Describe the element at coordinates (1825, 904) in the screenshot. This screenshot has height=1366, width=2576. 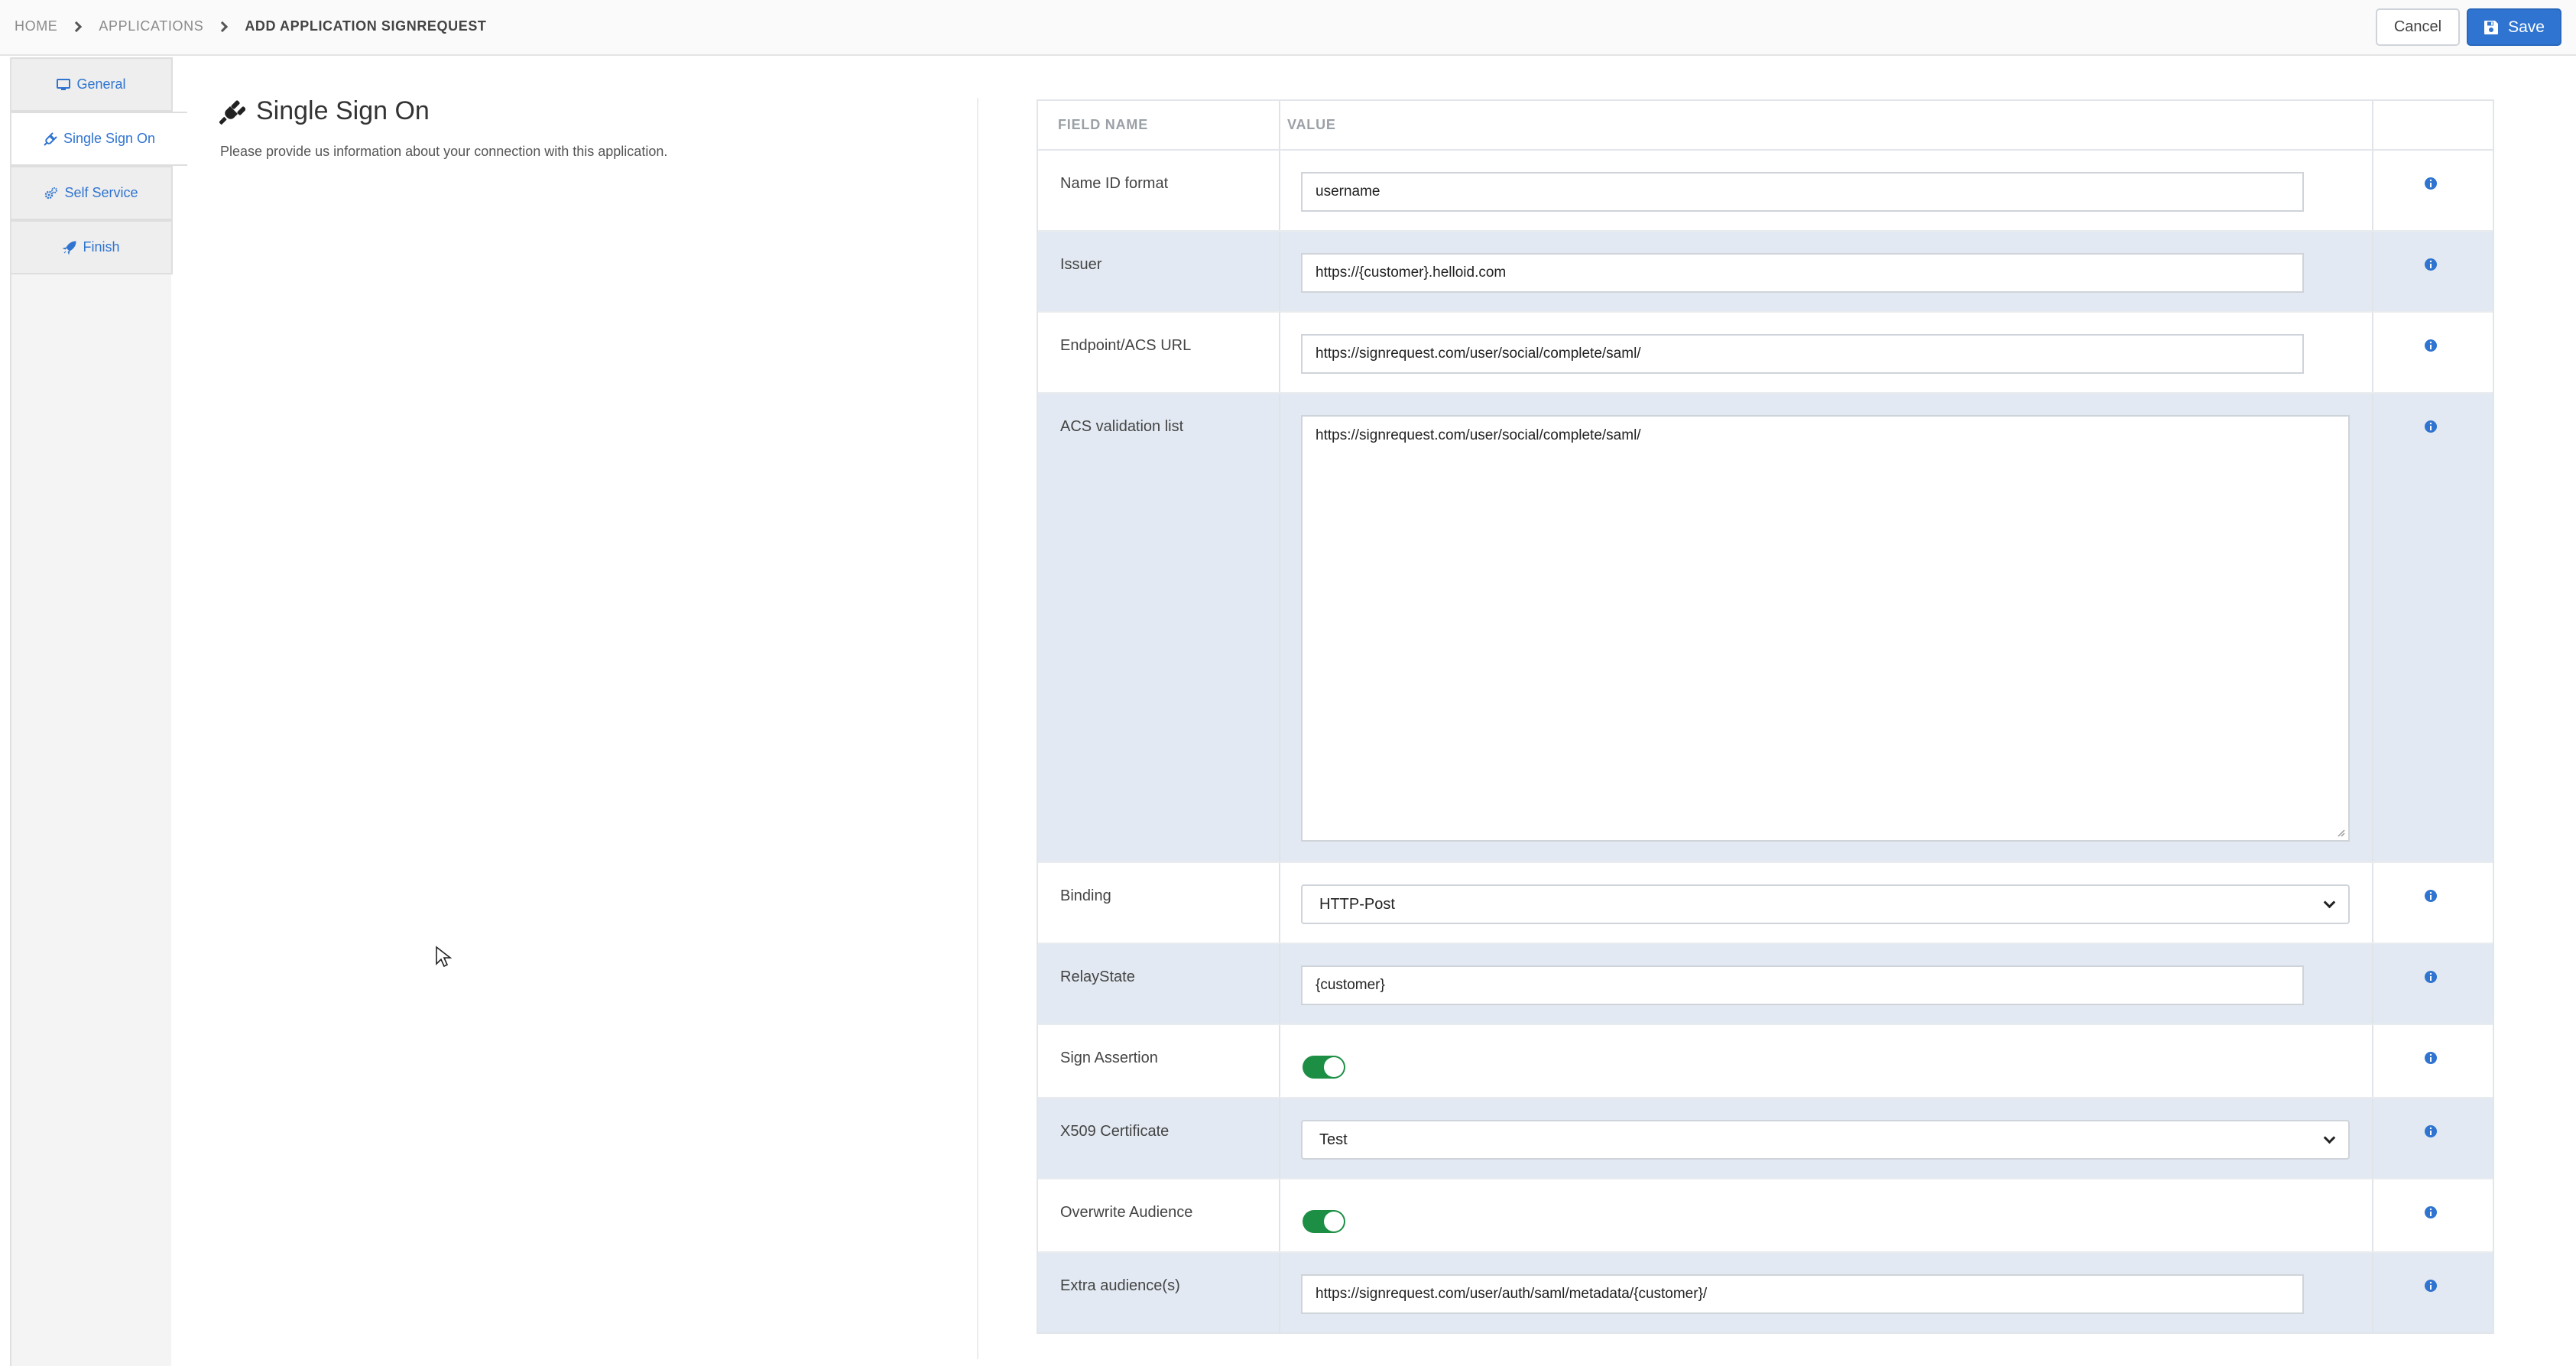
I see `binding-select: HTTP-Post` at that location.